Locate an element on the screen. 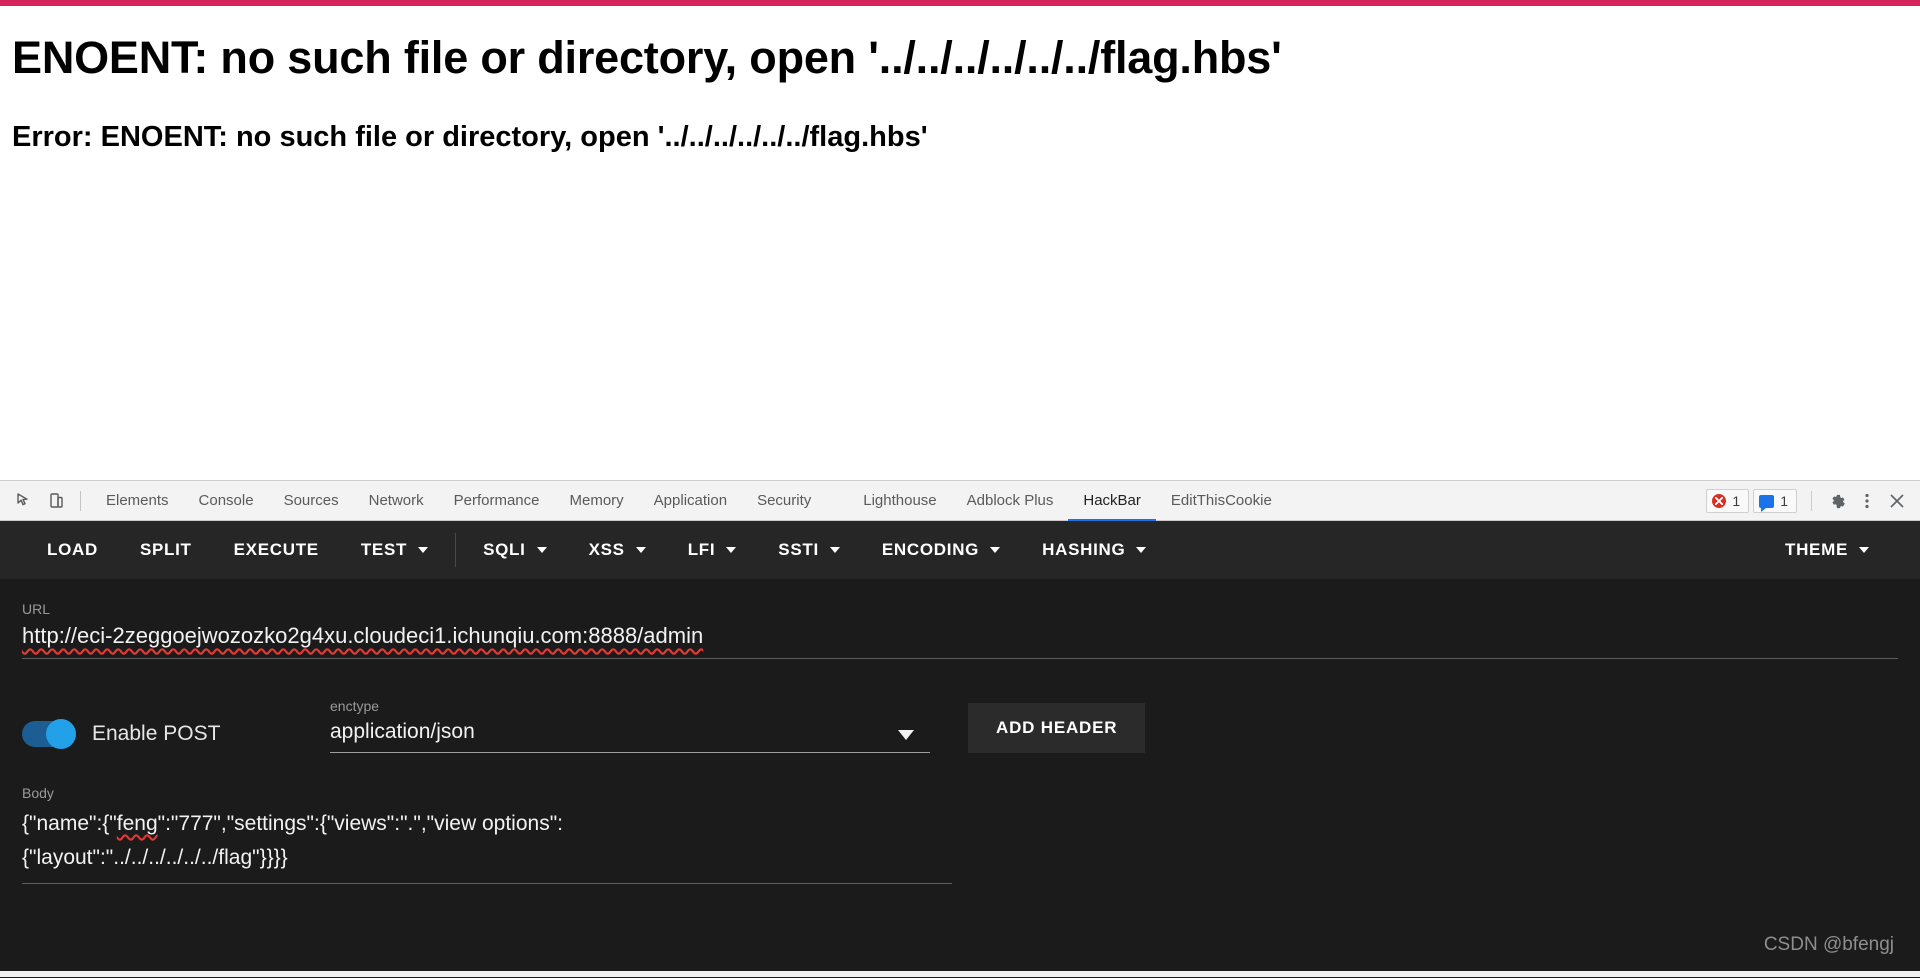 Image resolution: width=1920 pixels, height=978 pixels. hackbar-split-button: SPLIT is located at coordinates (166, 550).